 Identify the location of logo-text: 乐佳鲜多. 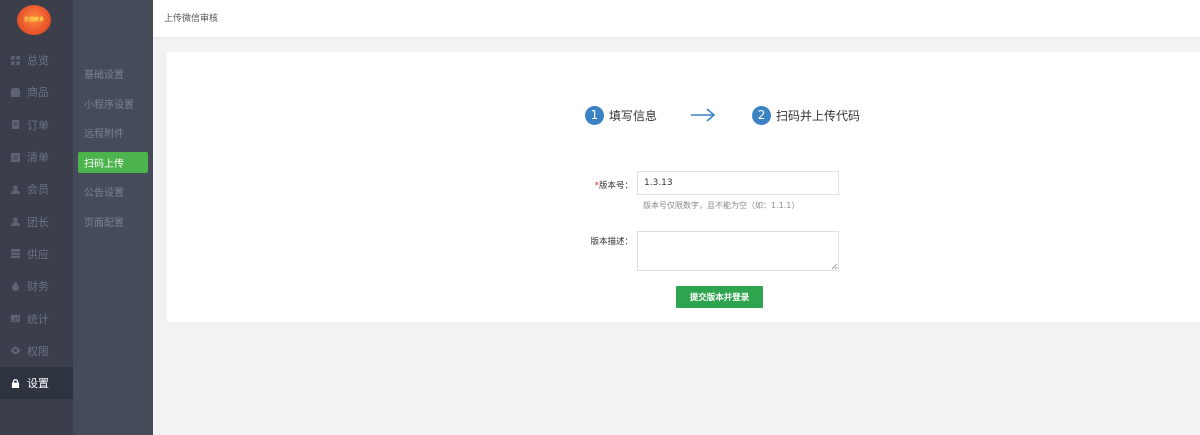
(33, 20).